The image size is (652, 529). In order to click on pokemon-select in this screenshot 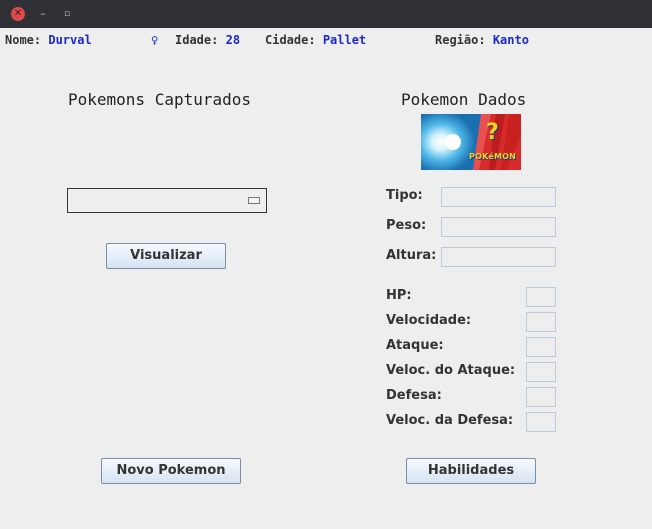, I will do `click(167, 200)`.